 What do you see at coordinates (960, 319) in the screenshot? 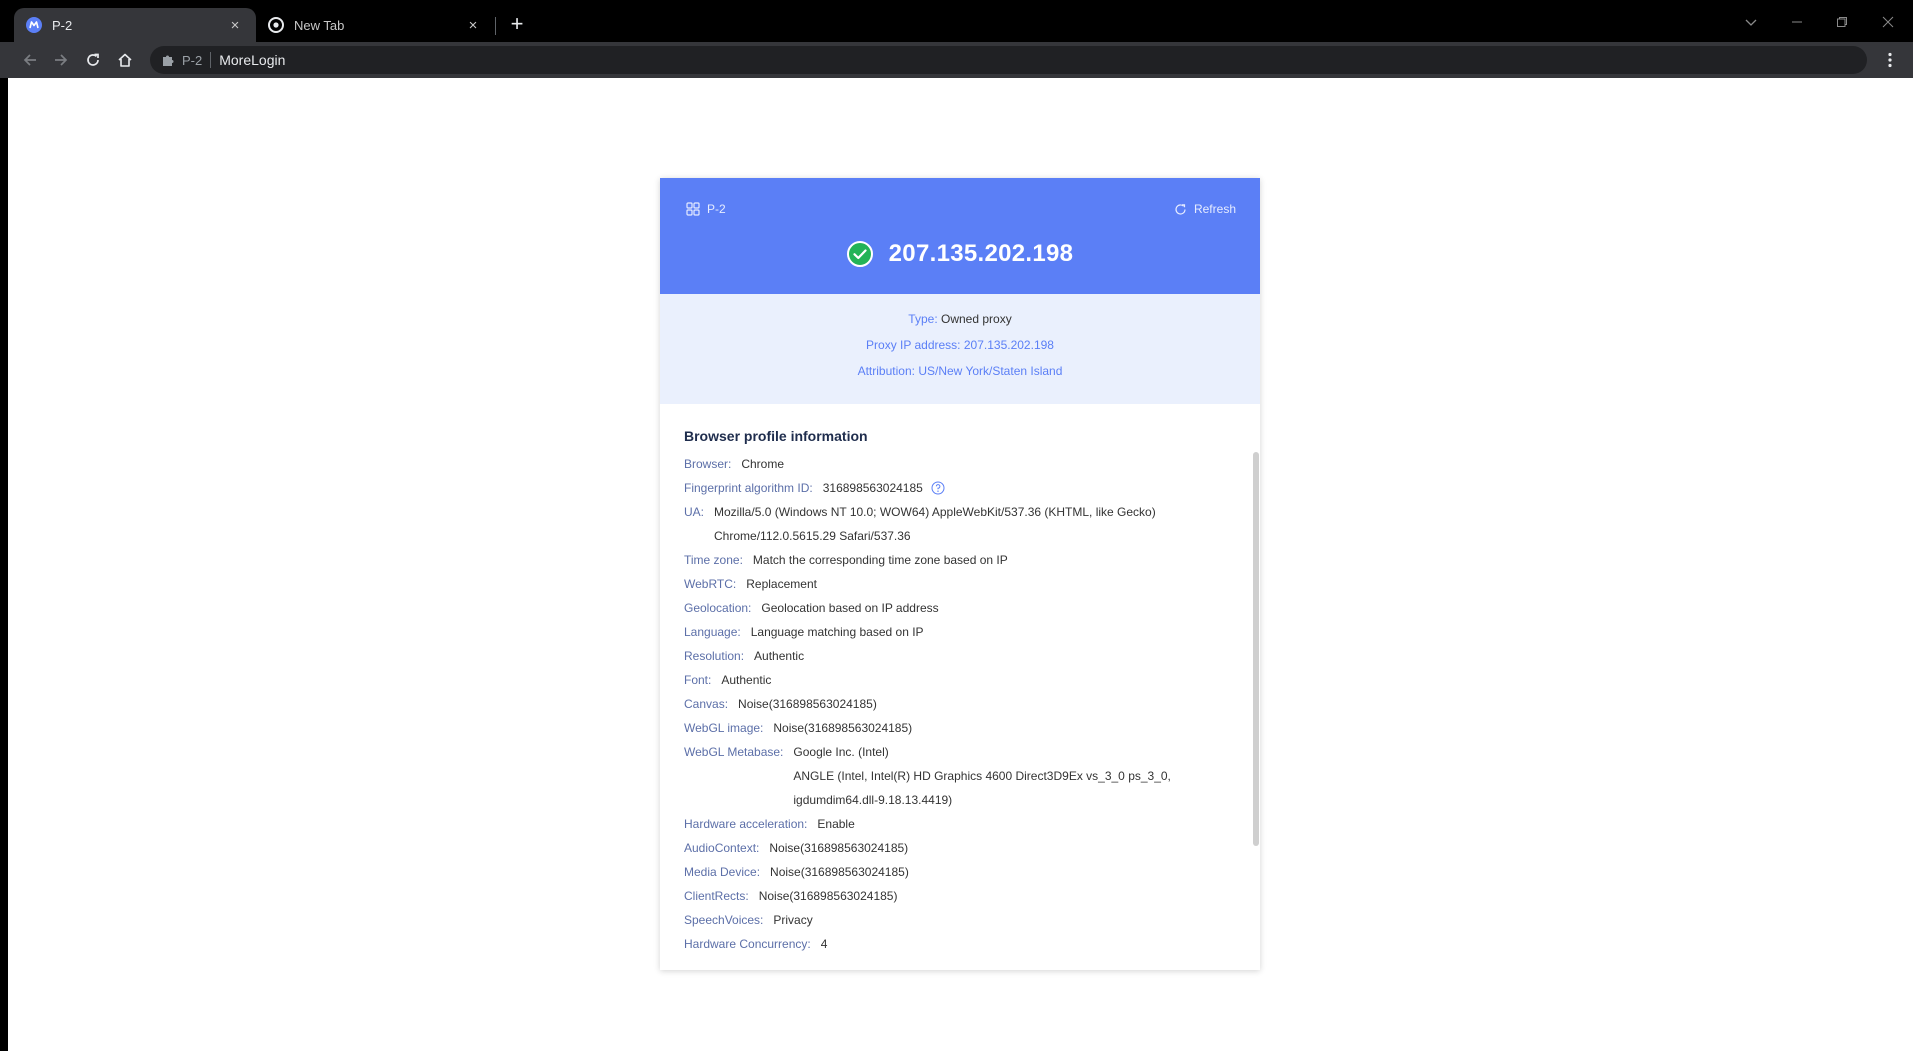
I see `proxy-type-line: Type: Owned proxy` at bounding box center [960, 319].